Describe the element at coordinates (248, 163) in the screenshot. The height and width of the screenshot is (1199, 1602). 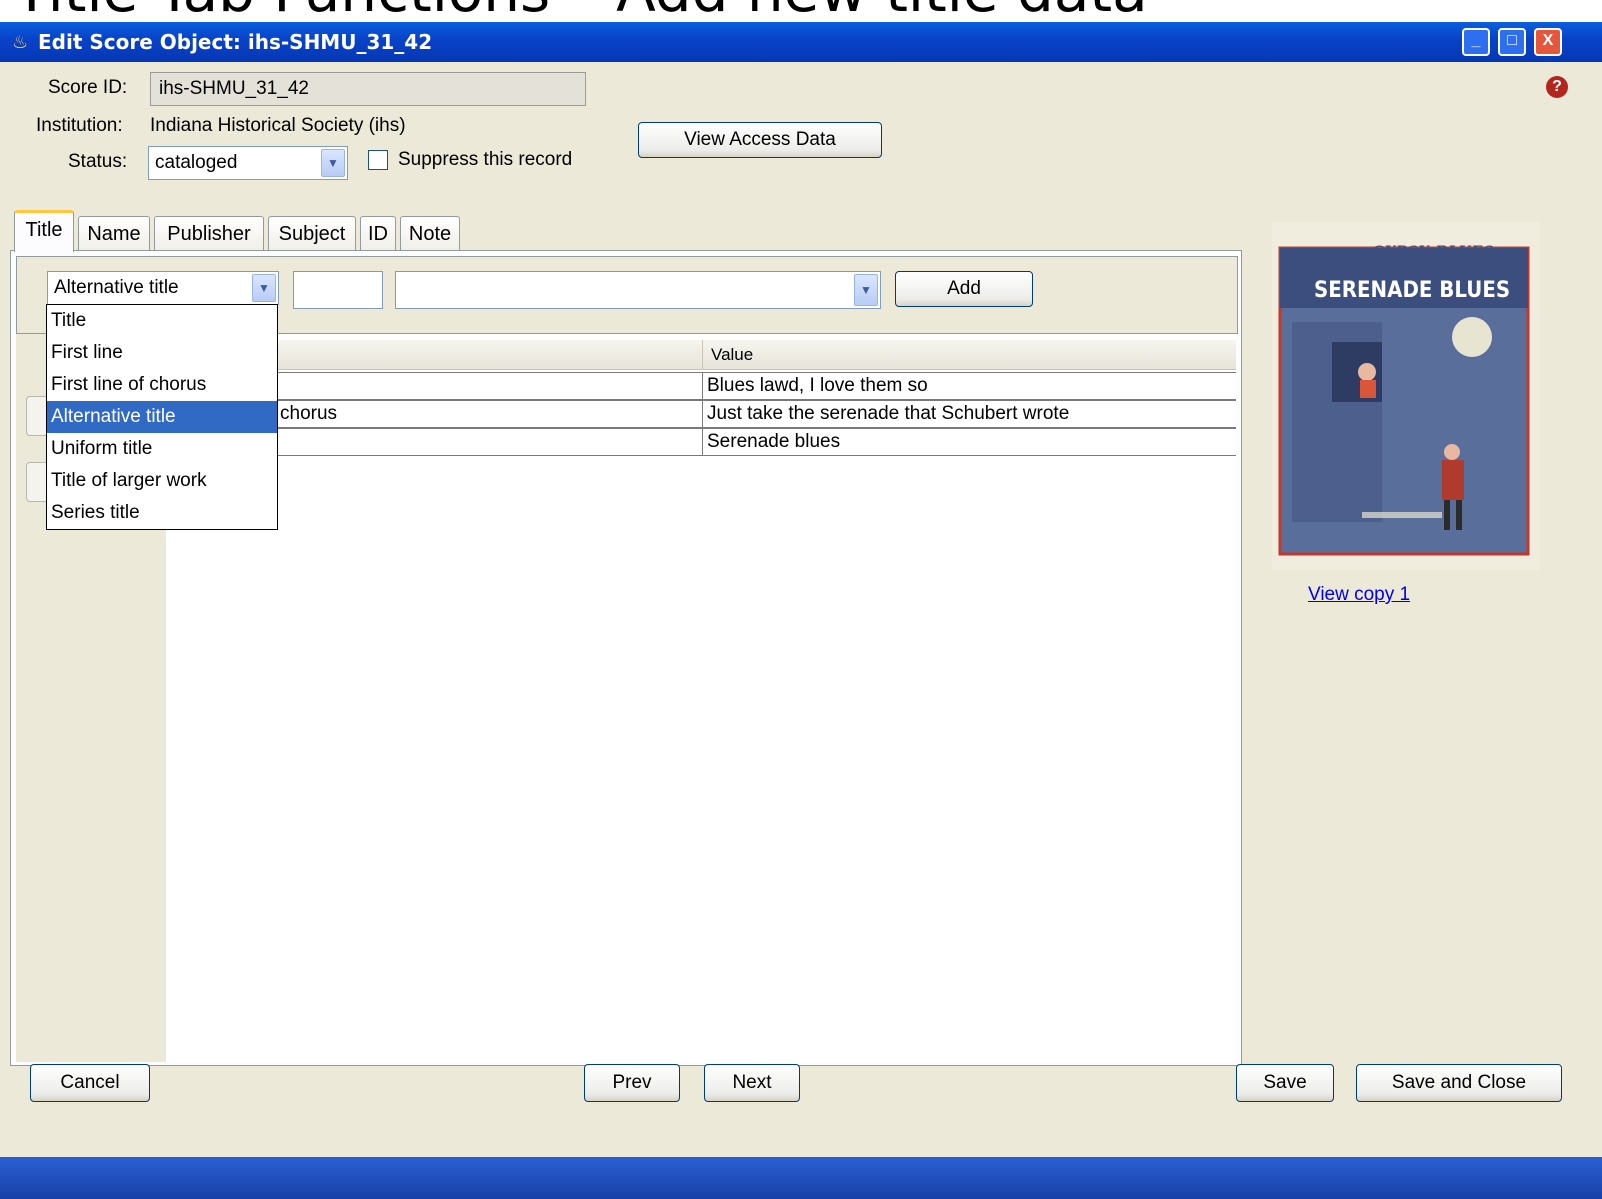
I see `status-select: cataloged ▼` at that location.